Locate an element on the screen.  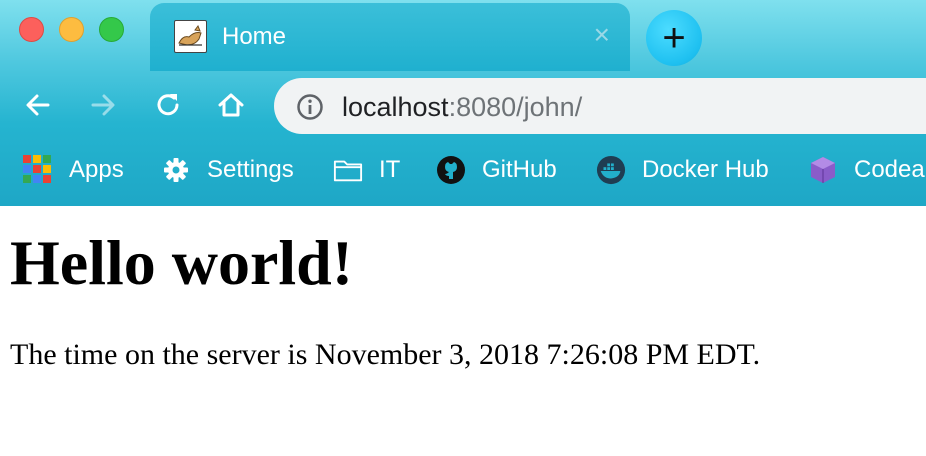
gear-icon is located at coordinates (176, 170).